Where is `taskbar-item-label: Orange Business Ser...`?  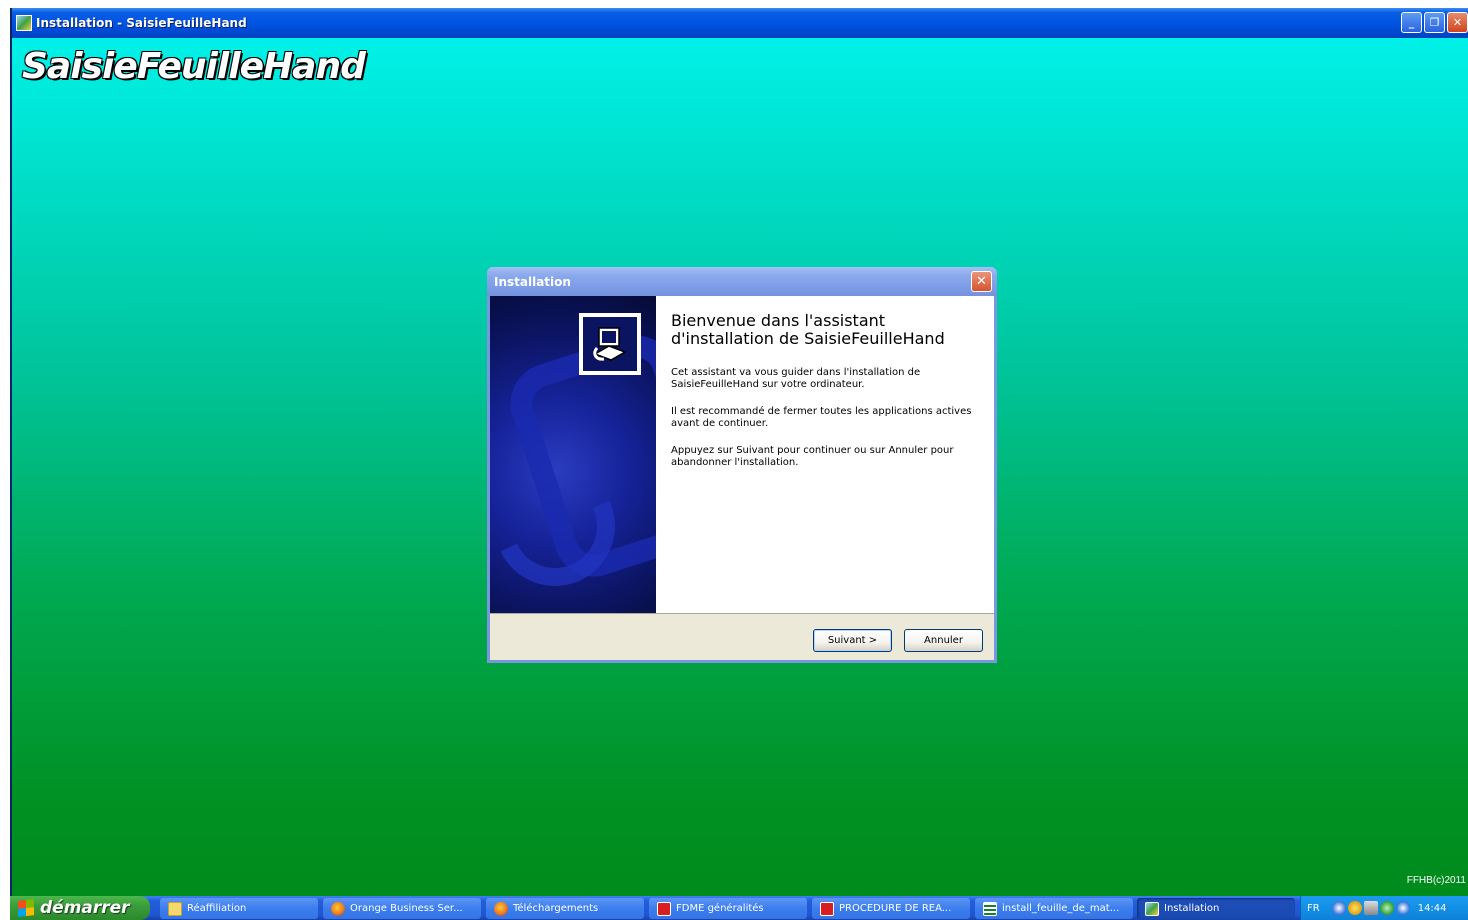 taskbar-item-label: Orange Business Ser... is located at coordinates (406, 908).